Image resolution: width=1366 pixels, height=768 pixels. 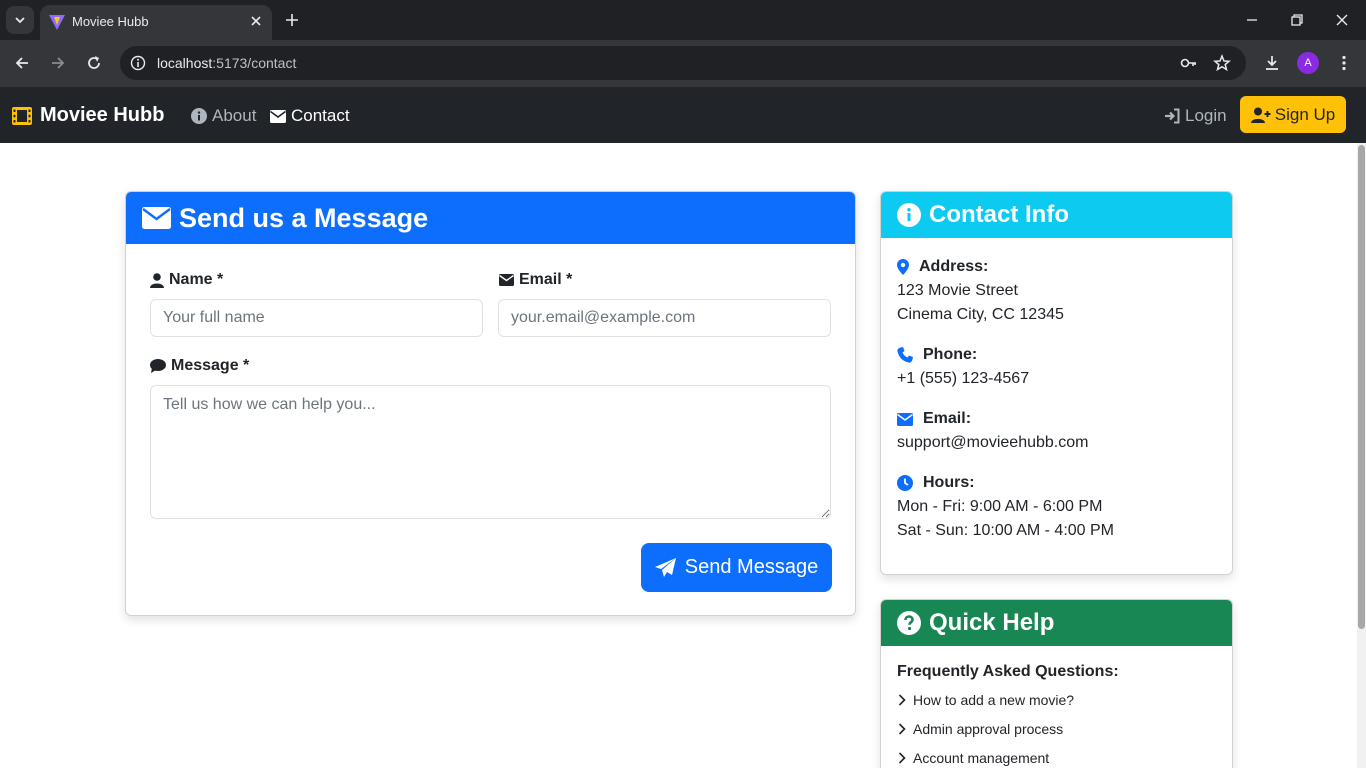 What do you see at coordinates (1222, 63) in the screenshot?
I see `bookmark-star-icon` at bounding box center [1222, 63].